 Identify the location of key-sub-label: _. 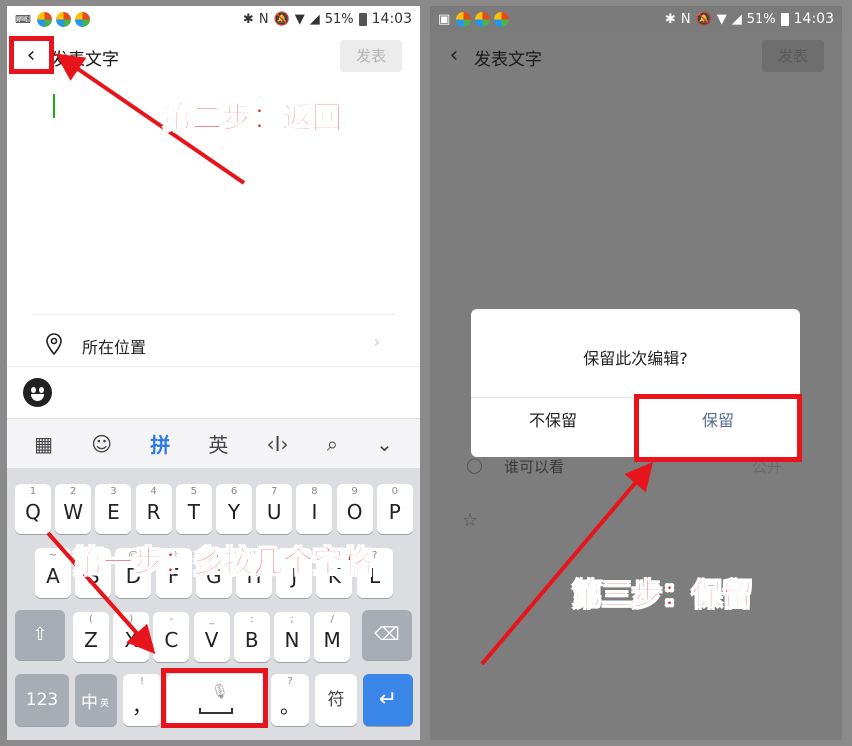
(212, 619).